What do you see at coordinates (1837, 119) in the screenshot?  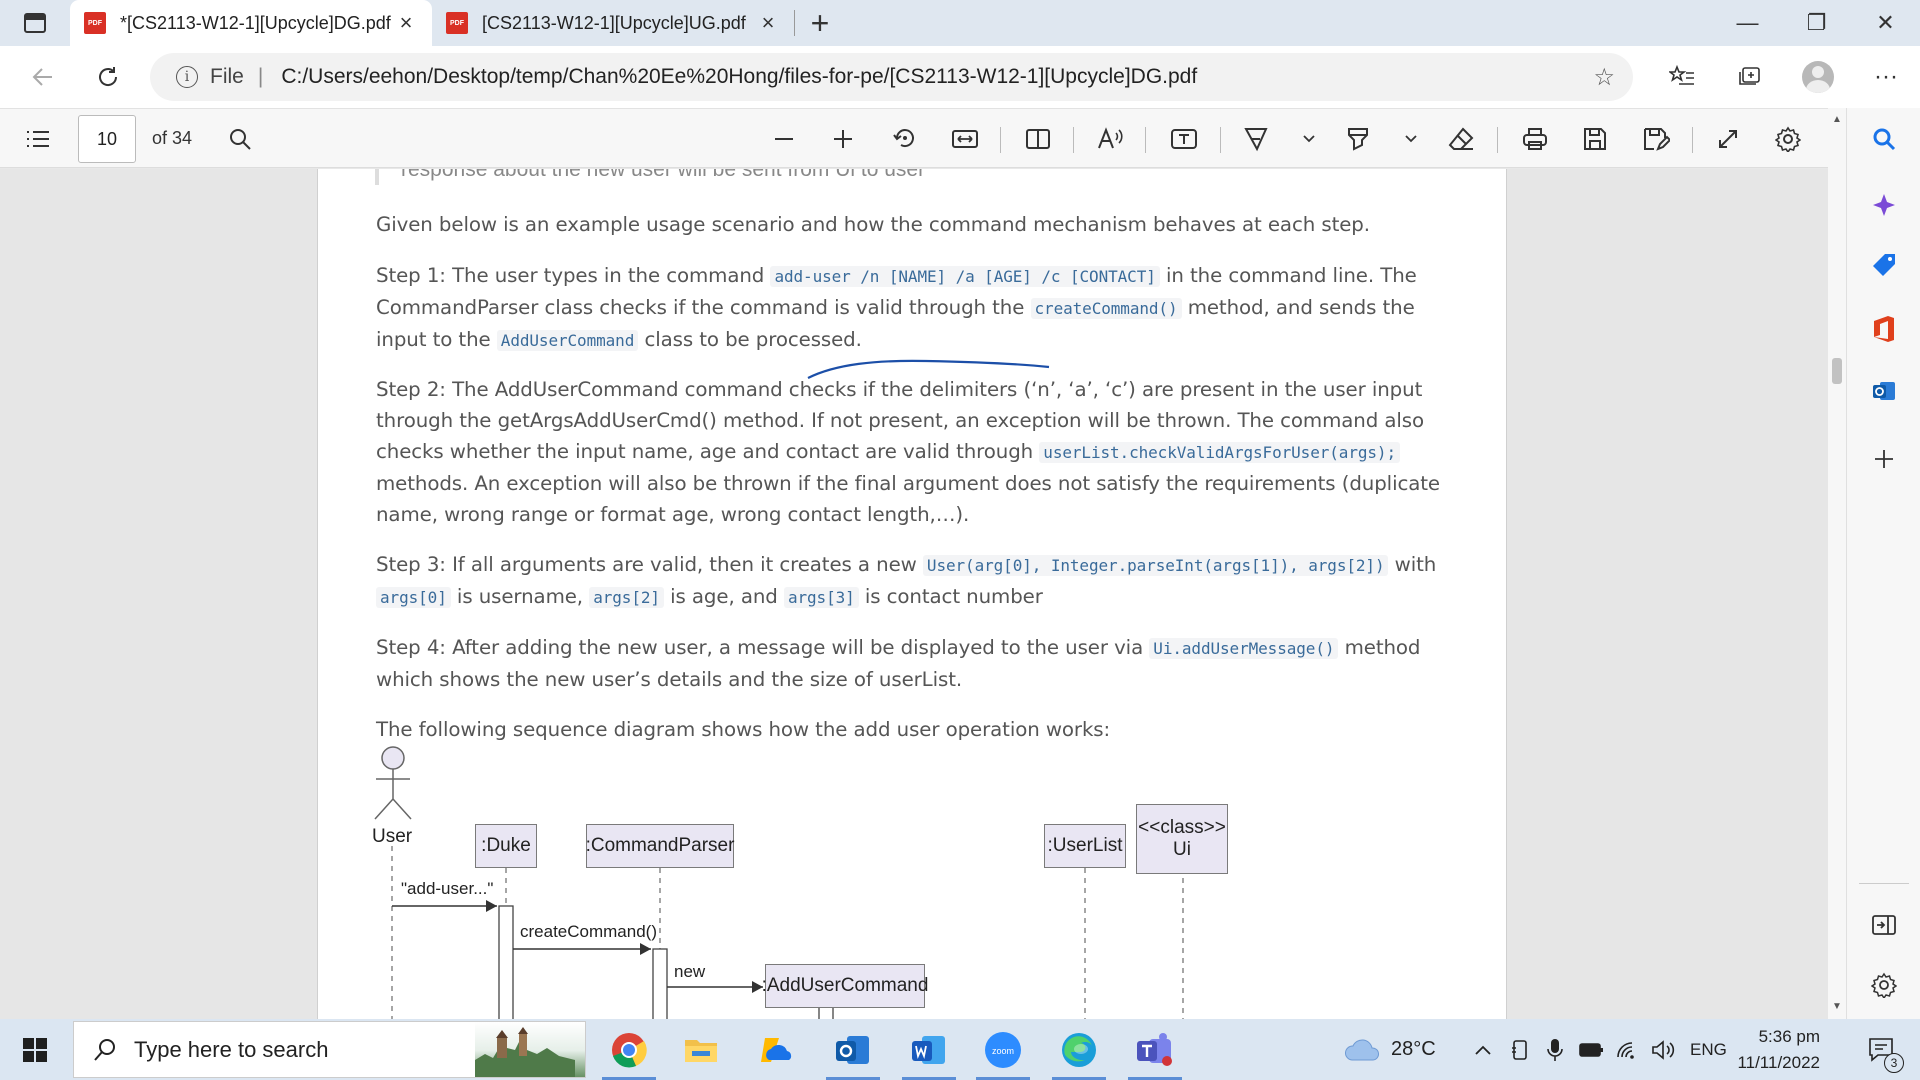 I see `scroll-up-arrow-icon: ▲` at bounding box center [1837, 119].